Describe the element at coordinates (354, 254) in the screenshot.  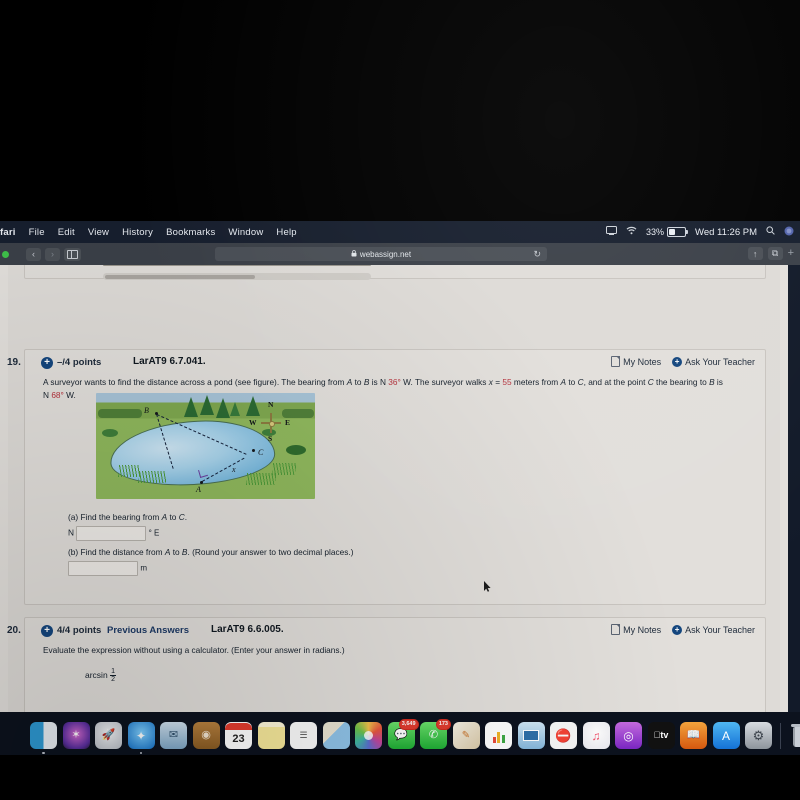
I see `lock-icon` at that location.